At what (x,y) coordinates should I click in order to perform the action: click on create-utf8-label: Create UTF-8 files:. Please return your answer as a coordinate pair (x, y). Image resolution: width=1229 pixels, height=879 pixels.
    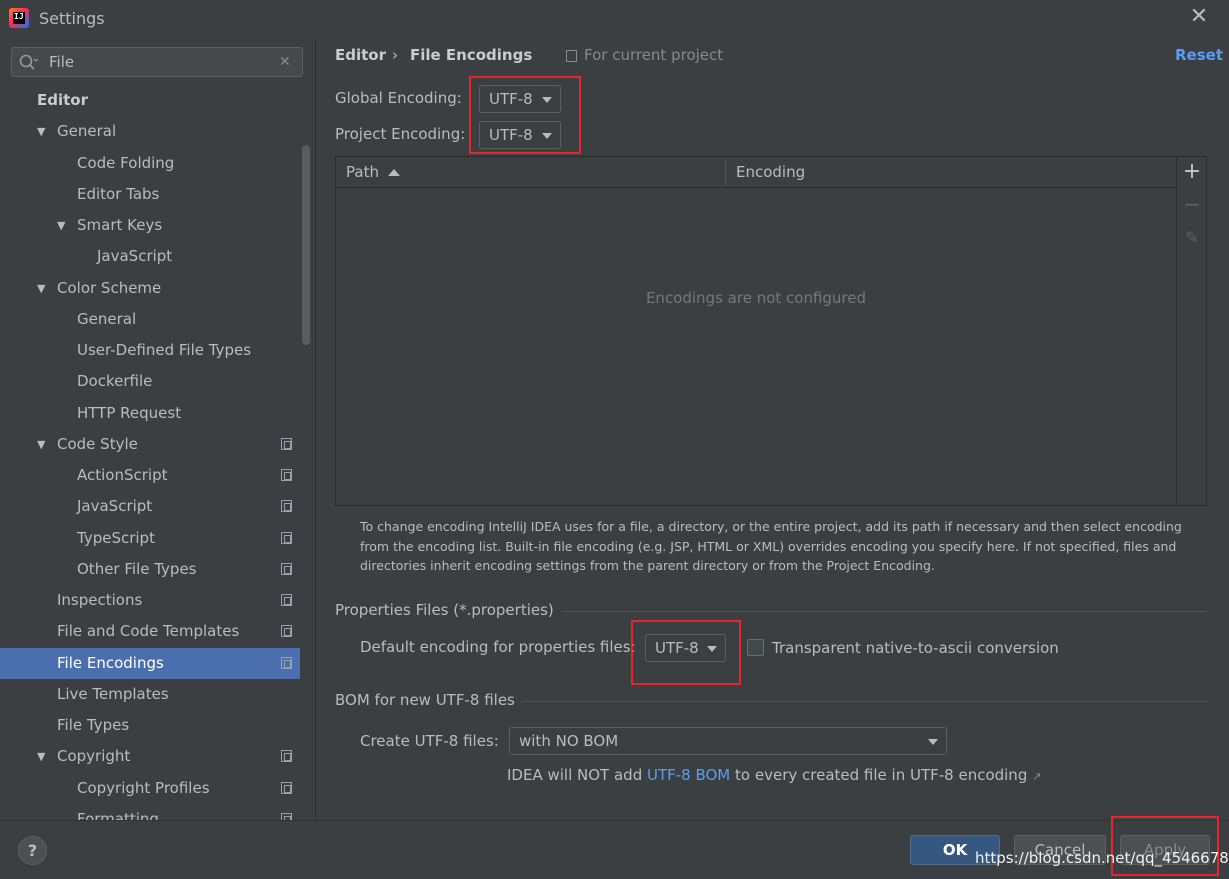
    Looking at the image, I should click on (429, 741).